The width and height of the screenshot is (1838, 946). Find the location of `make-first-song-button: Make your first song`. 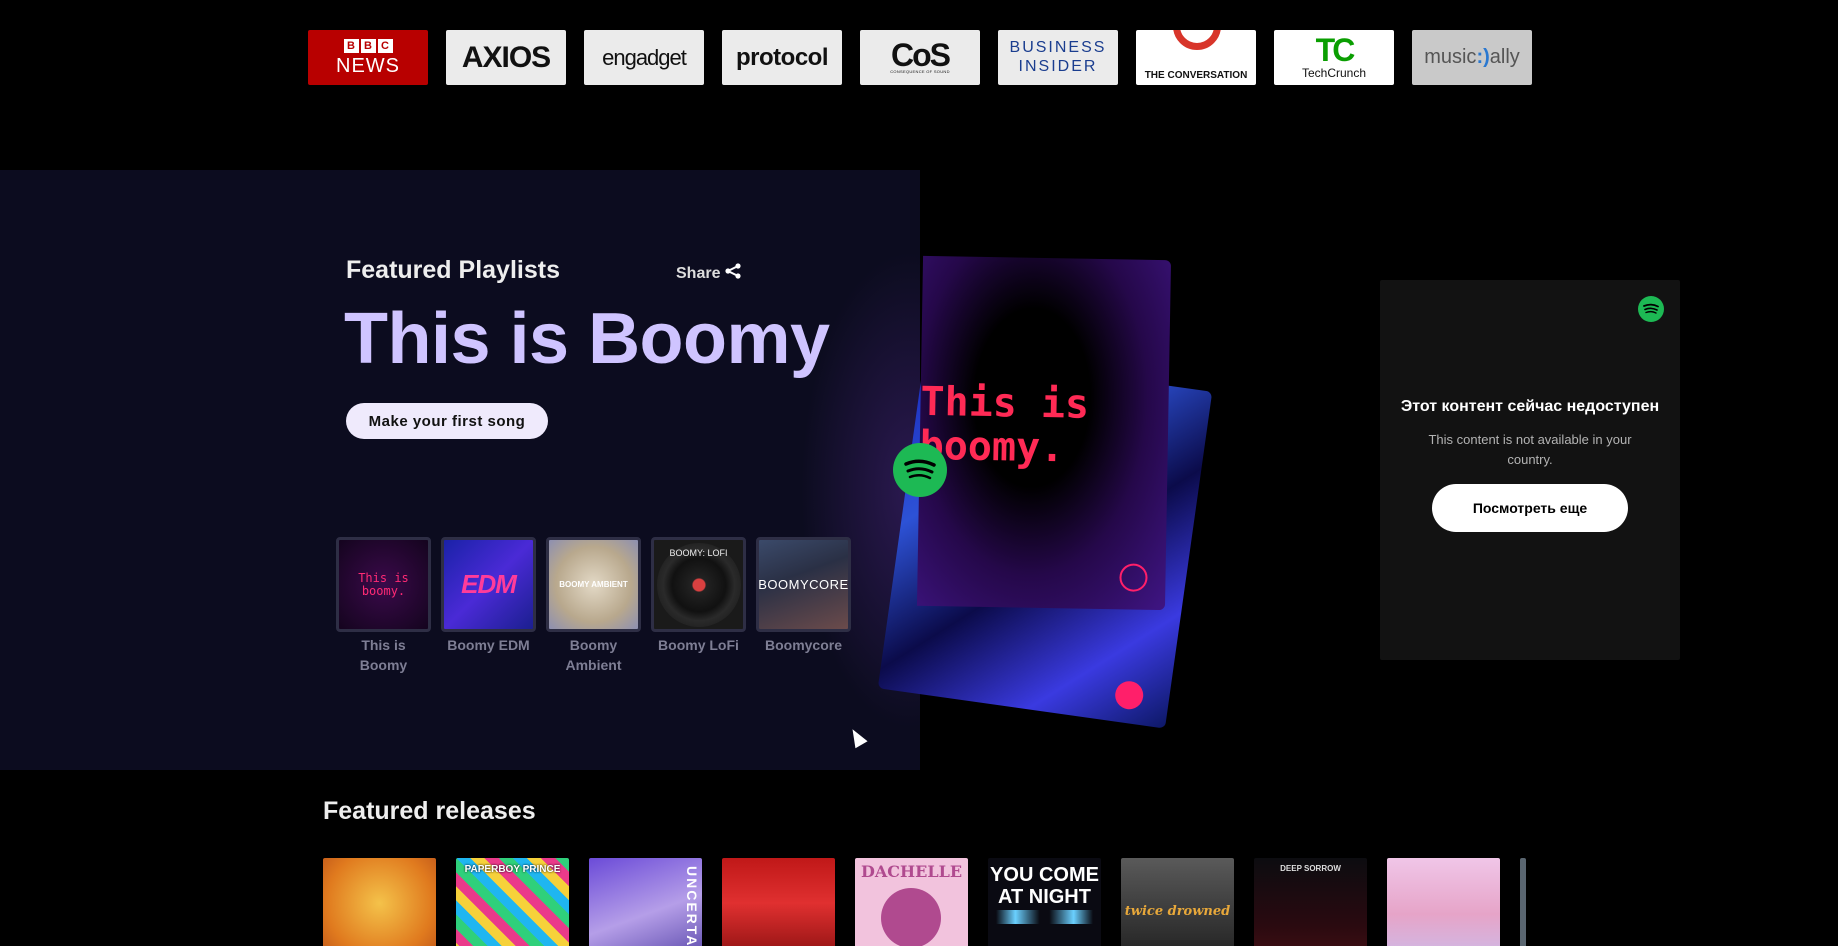

make-first-song-button: Make your first song is located at coordinates (447, 421).